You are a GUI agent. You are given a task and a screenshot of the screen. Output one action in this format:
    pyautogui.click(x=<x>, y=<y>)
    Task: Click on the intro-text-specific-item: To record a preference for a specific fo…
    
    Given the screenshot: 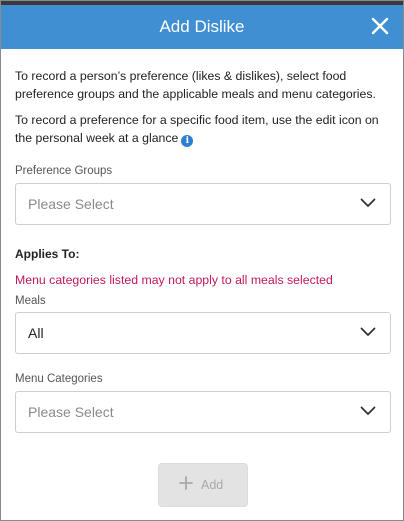 What is the action you would take?
    pyautogui.click(x=203, y=129)
    